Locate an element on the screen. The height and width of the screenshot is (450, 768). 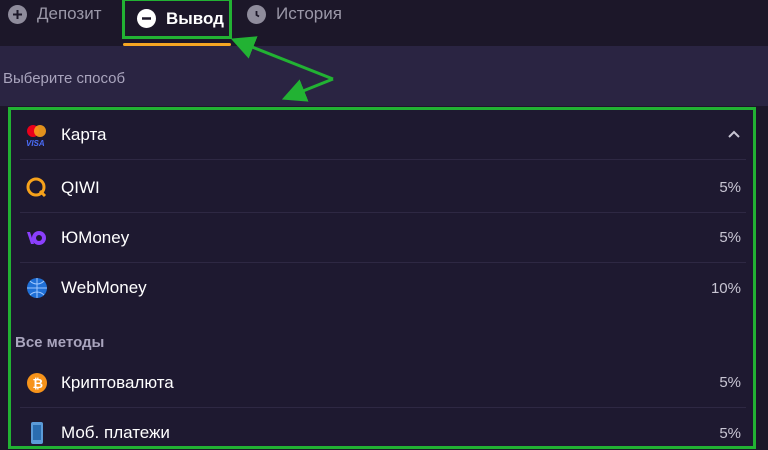
tab-history-label: История is located at coordinates (309, 13).